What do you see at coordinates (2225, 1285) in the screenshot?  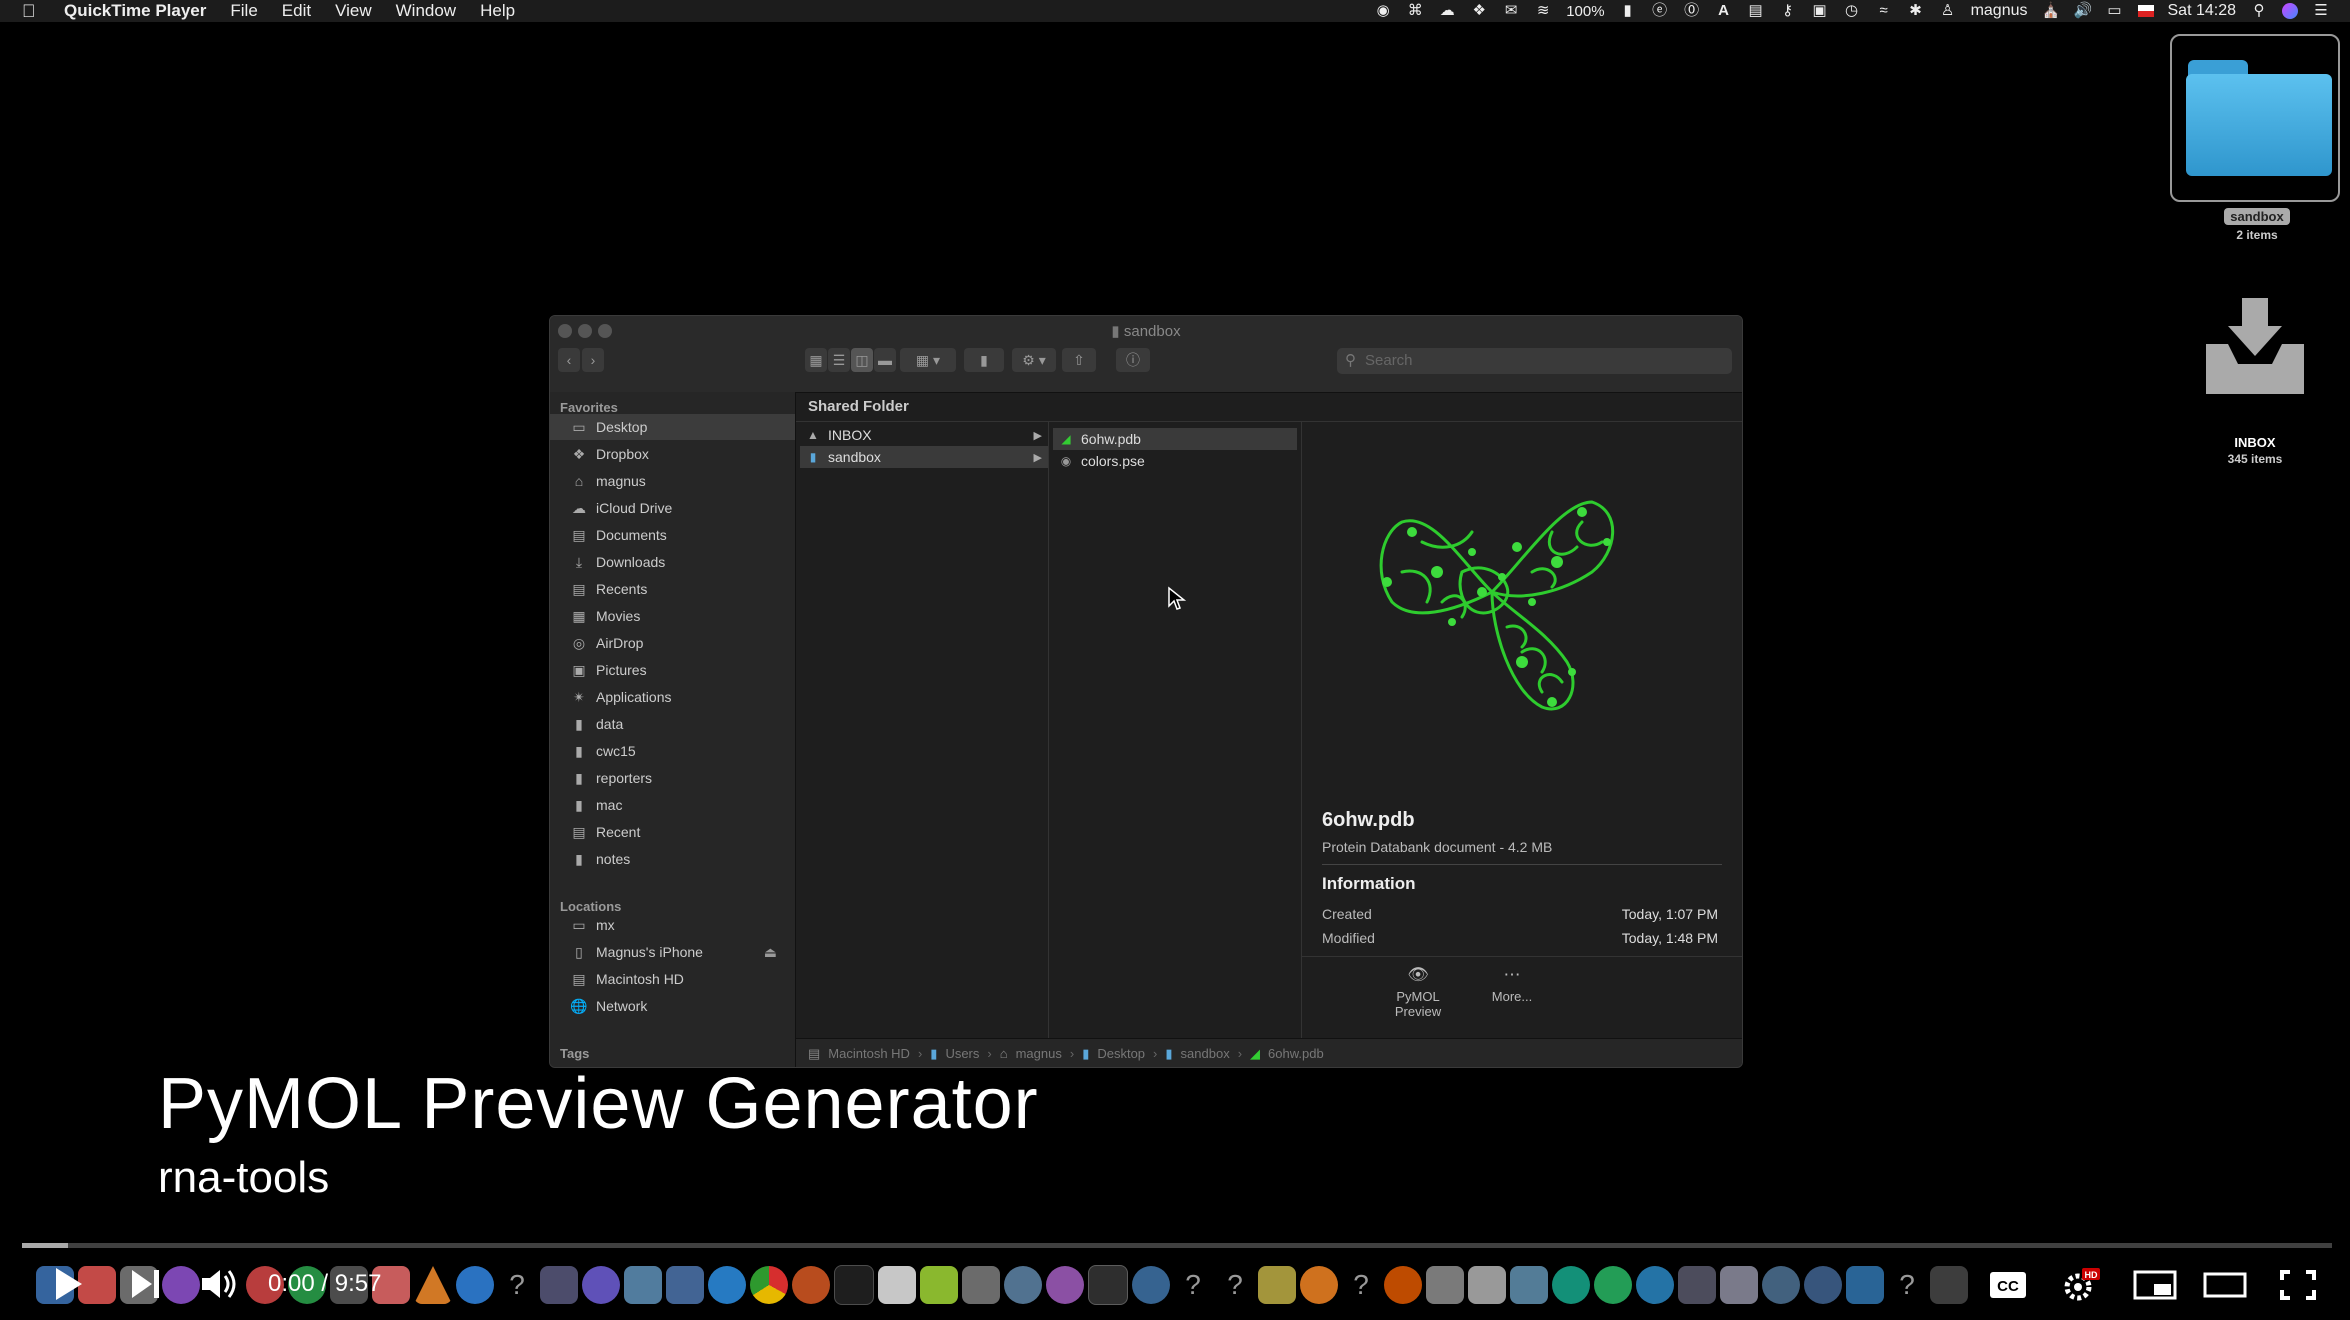 I see `theater-mode-button` at bounding box center [2225, 1285].